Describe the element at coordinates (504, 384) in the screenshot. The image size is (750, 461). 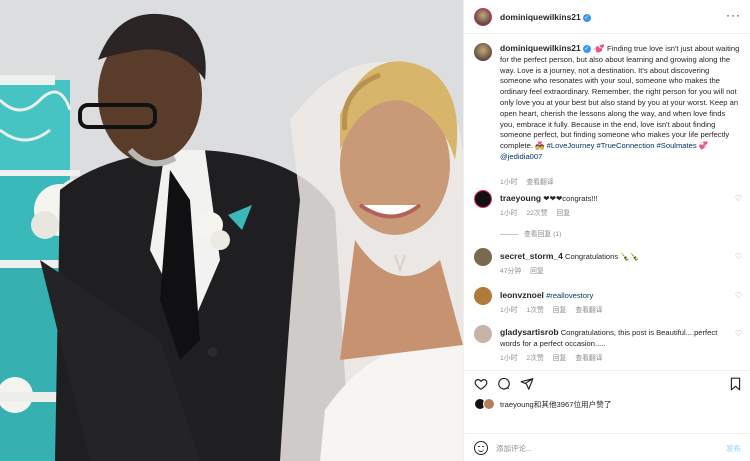
I see `comment-icon` at that location.